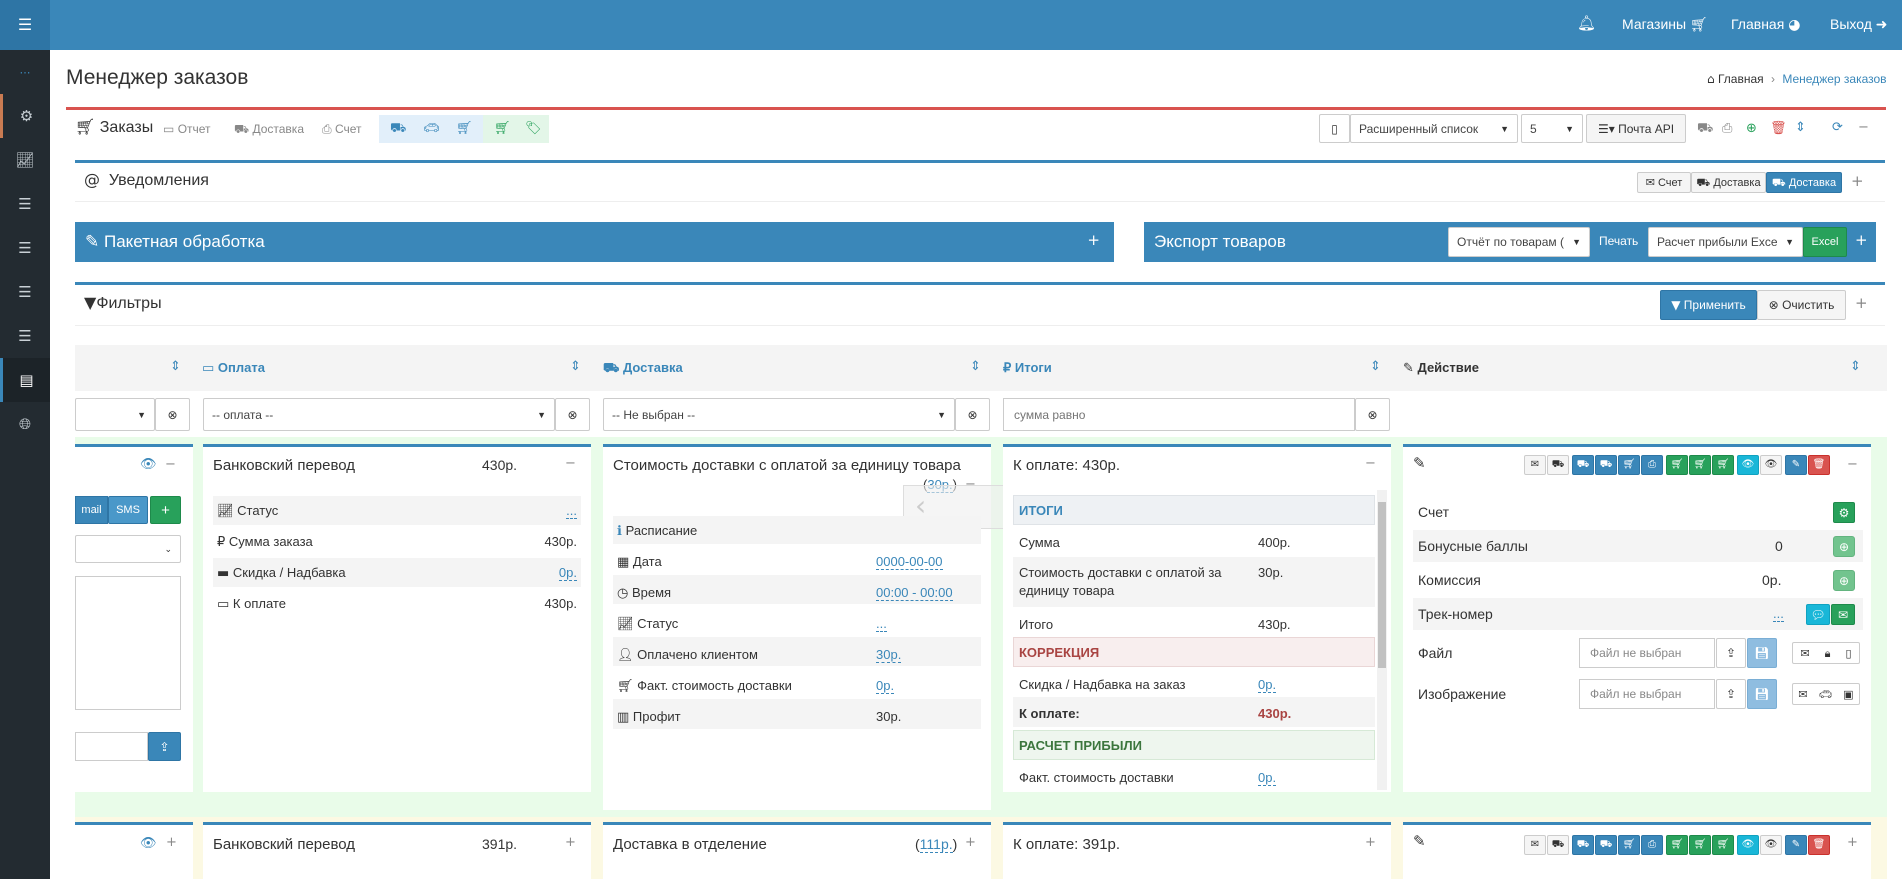 This screenshot has width=1902, height=879. Describe the element at coordinates (25, 25) in the screenshot. I see `menu-toggle-icon: ☰` at that location.